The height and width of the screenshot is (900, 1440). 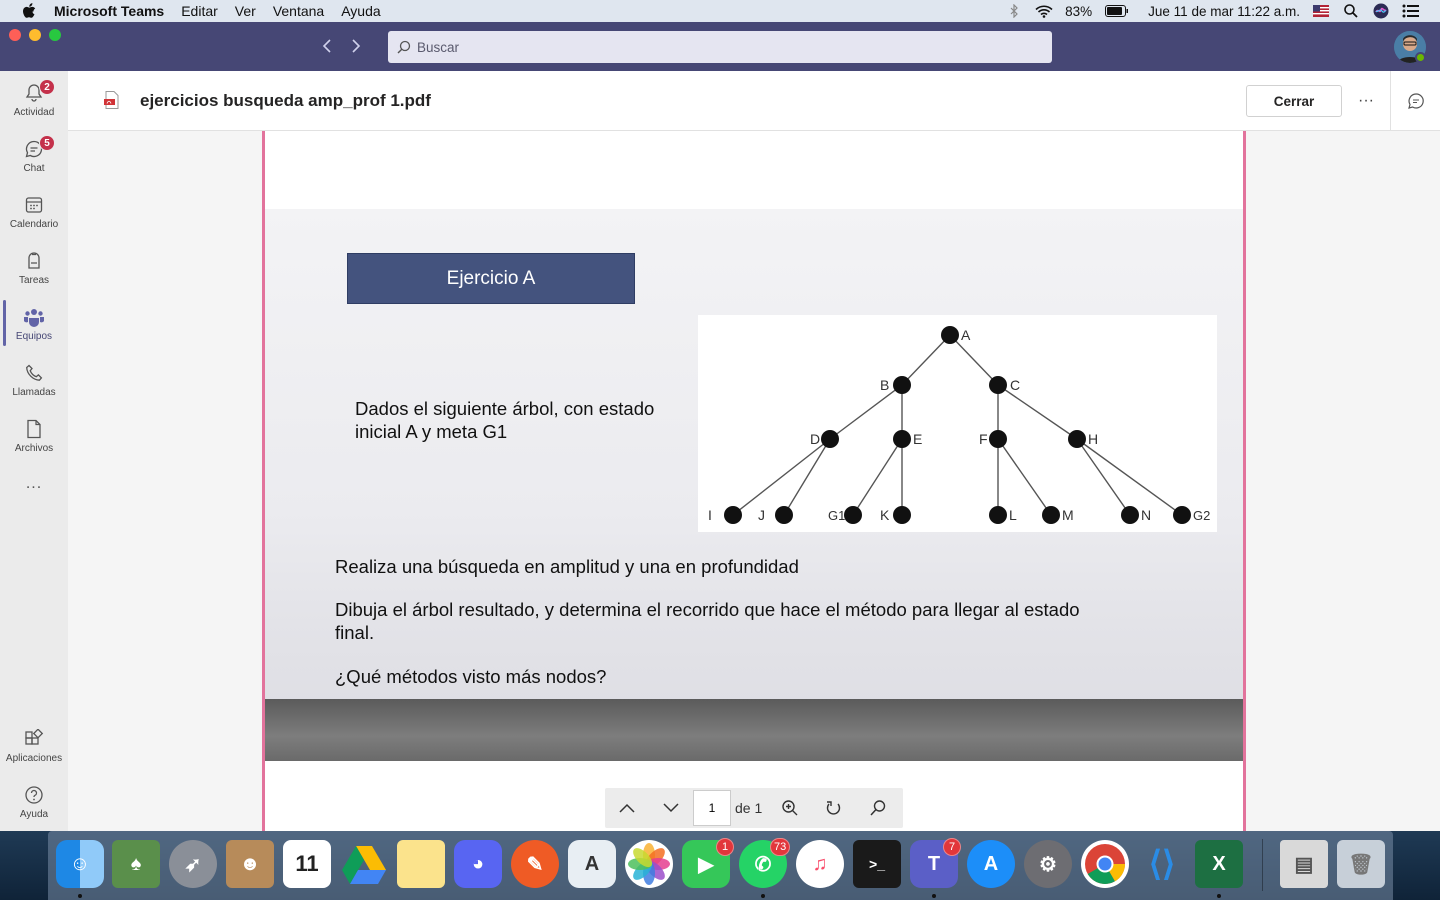 I want to click on forward-arrow-icon, so click(x=356, y=46).